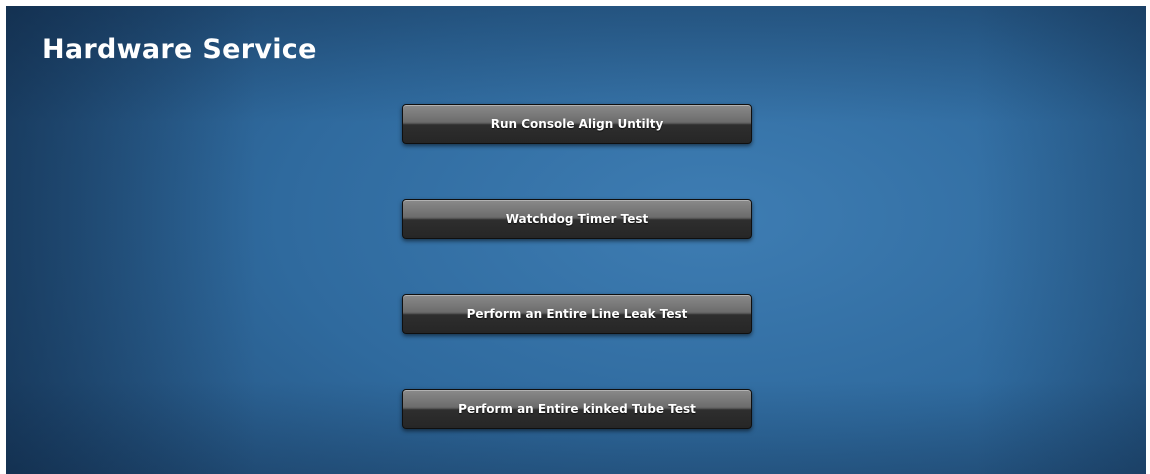  I want to click on line-leak-test-button: Perform an Entire Line Leak Test, so click(577, 314).